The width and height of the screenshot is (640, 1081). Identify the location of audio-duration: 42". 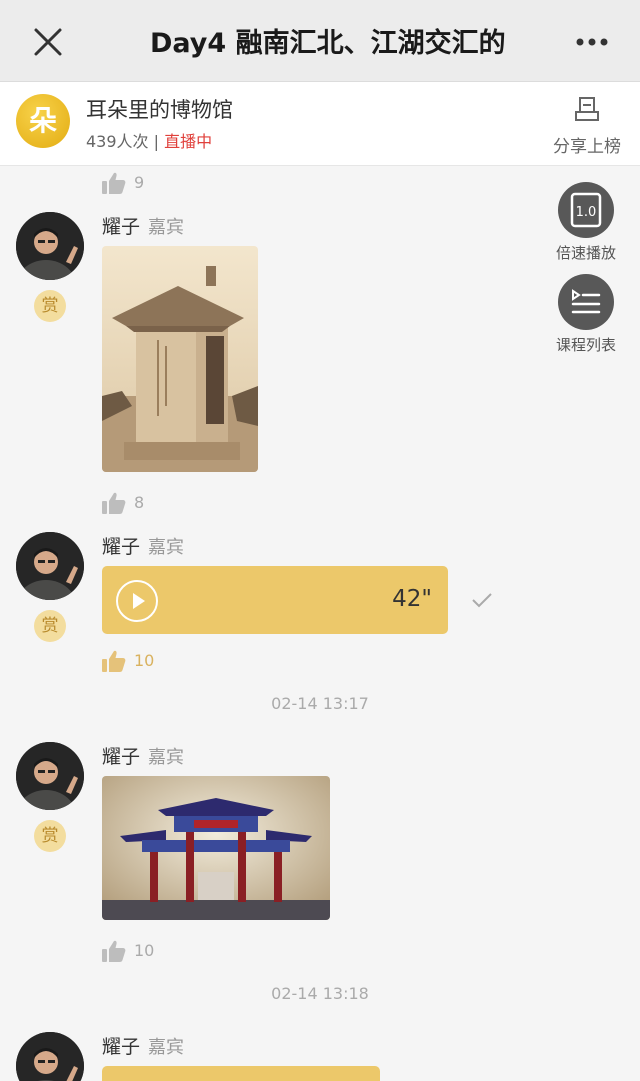
(412, 599).